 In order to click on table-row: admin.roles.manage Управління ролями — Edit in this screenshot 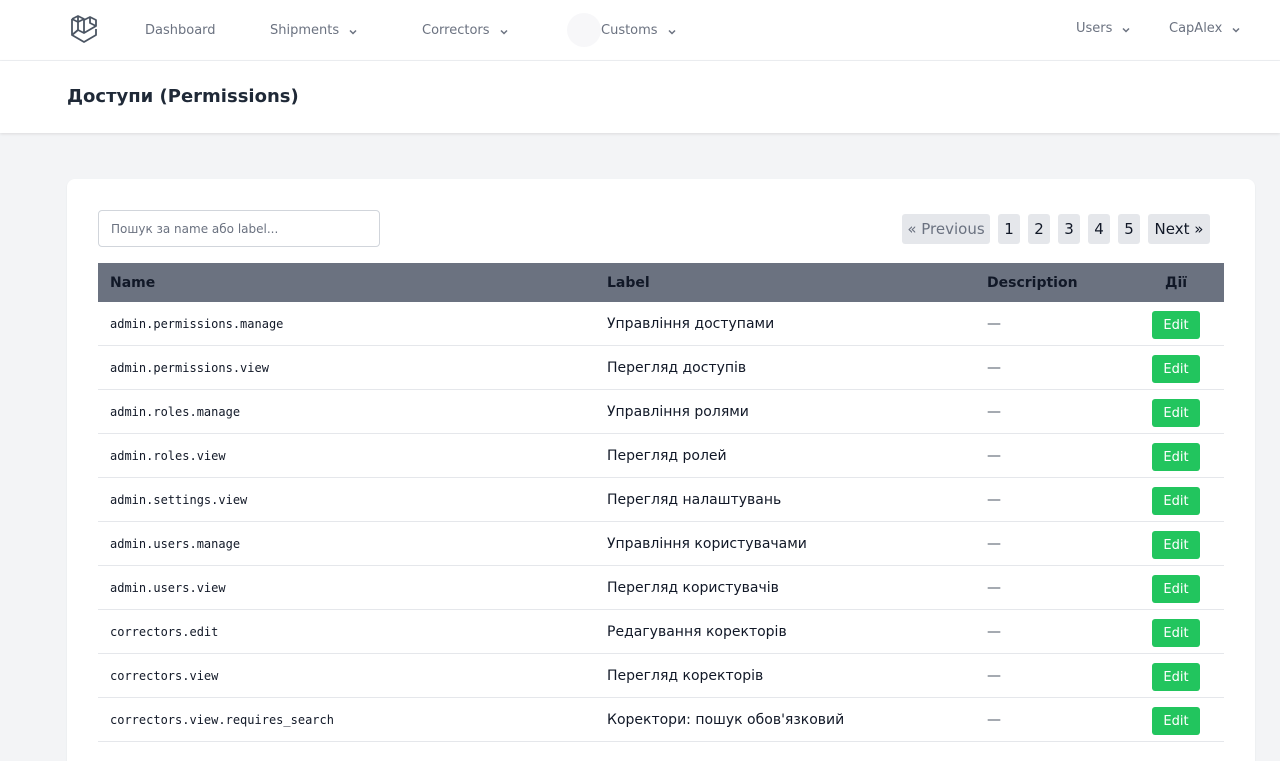, I will do `click(661, 412)`.